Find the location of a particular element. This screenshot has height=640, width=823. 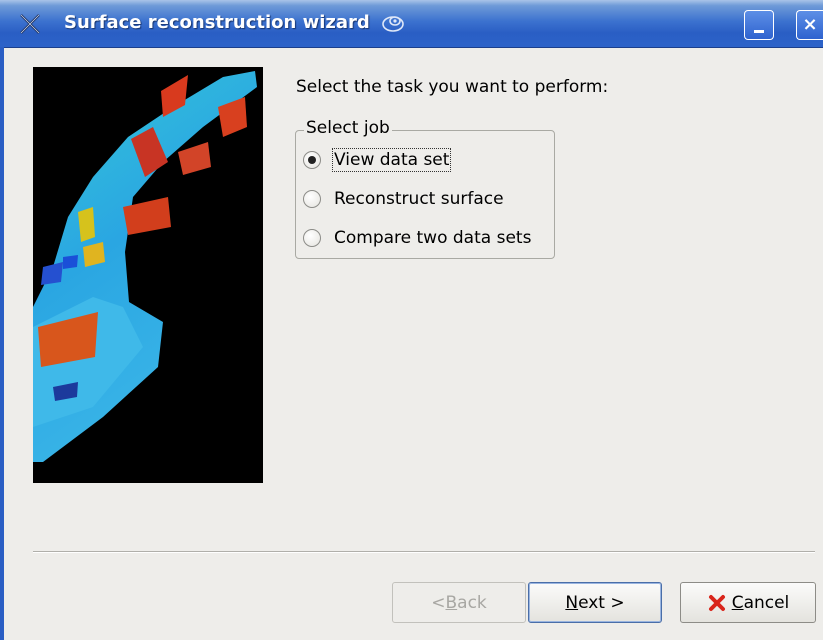

option-label: Reconstruct surface is located at coordinates (419, 199).